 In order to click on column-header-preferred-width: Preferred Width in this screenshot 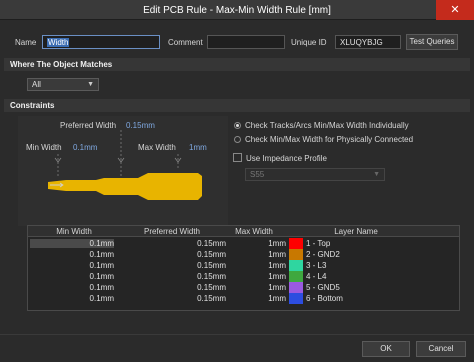, I will do `click(172, 231)`.